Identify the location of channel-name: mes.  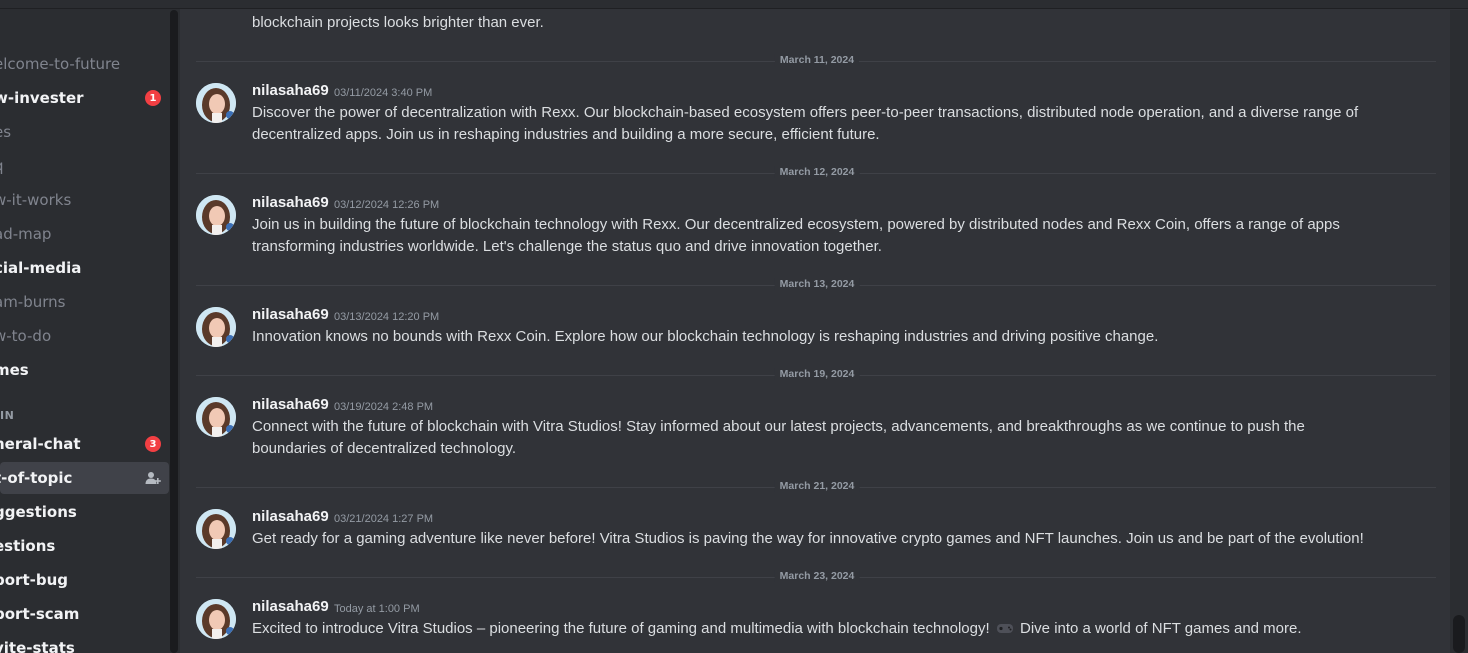
(14, 370).